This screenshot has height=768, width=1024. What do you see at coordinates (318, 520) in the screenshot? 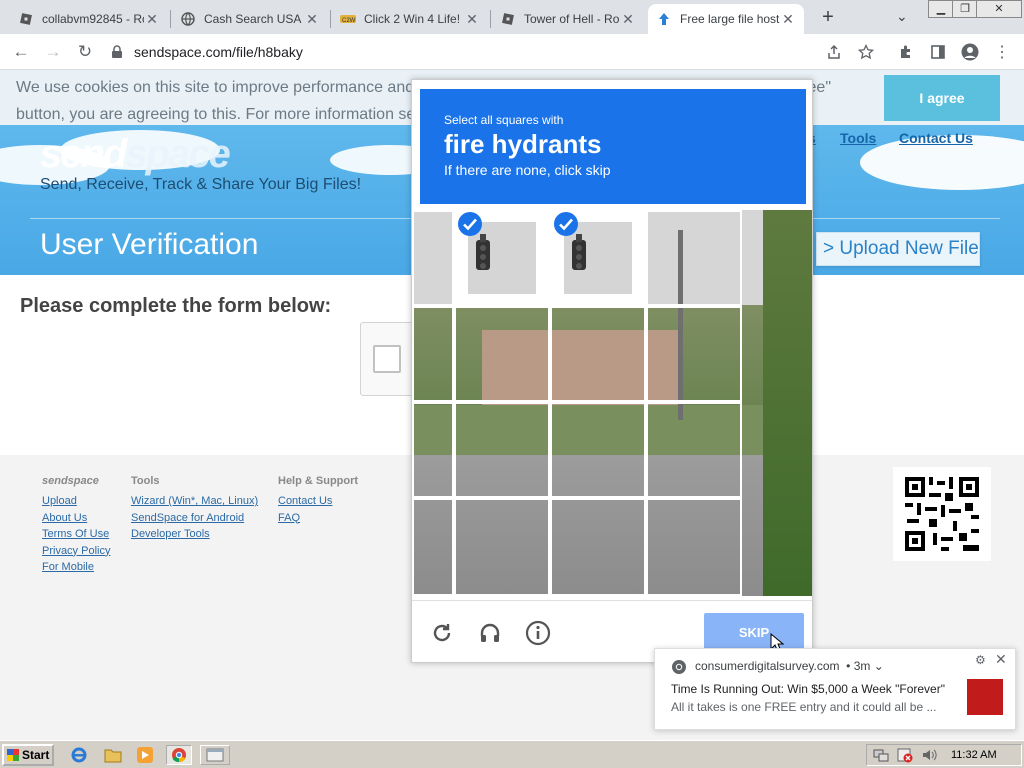
I see `footer-link-faq: FAQ` at bounding box center [318, 520].